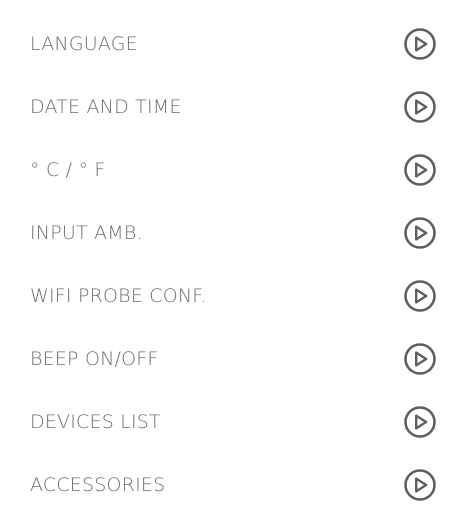 The width and height of the screenshot is (465, 516). What do you see at coordinates (232, 232) in the screenshot?
I see `menu-item-3: INPUT AMB.` at bounding box center [232, 232].